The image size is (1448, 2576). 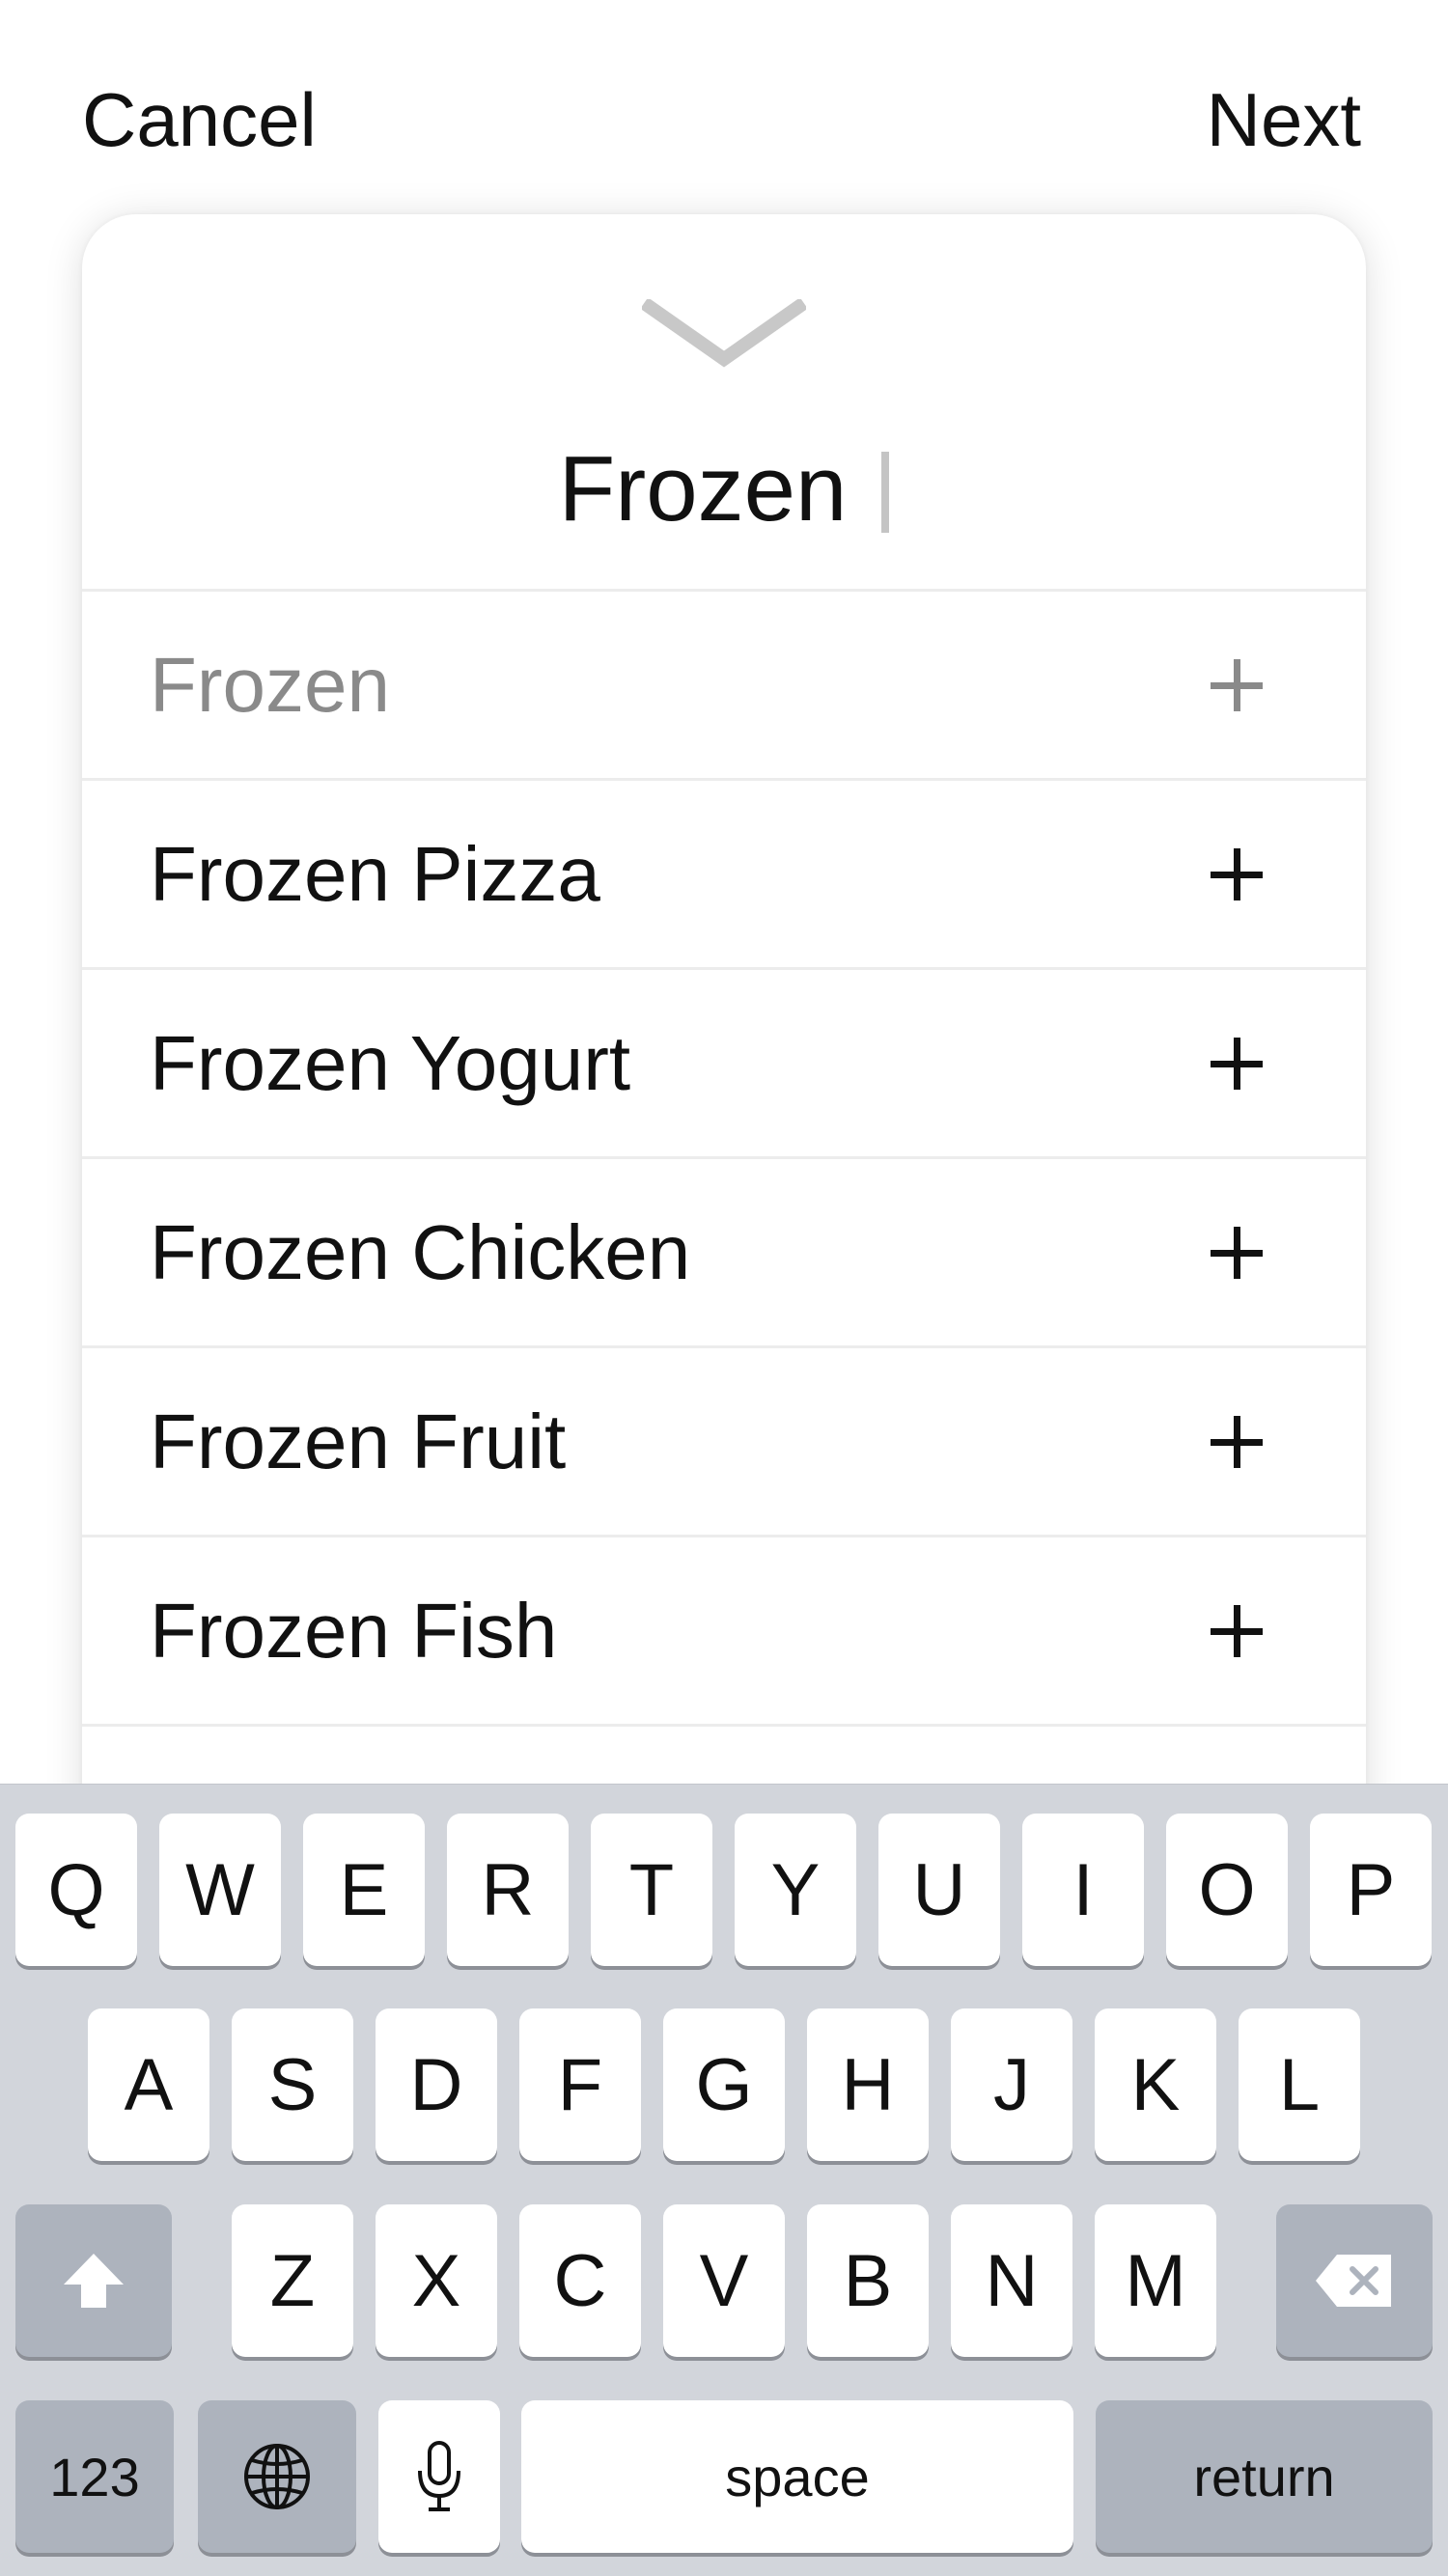 I want to click on key-t: T, so click(x=652, y=1890).